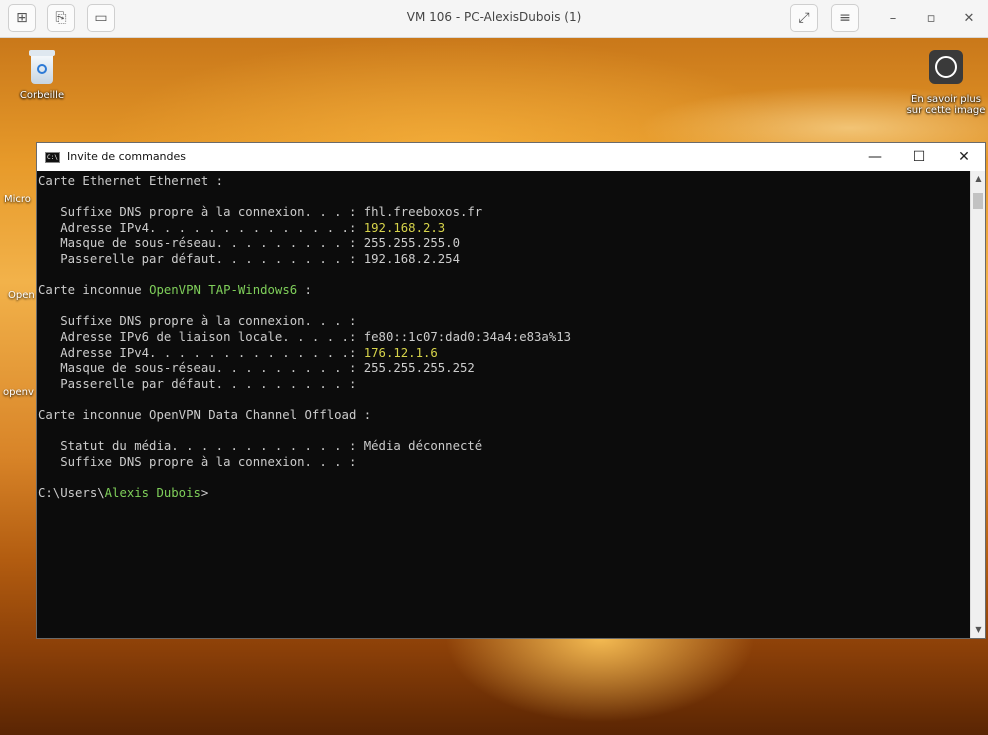  I want to click on learn-more-shortcut: En savoir plus sur cette image, so click(946, 83).